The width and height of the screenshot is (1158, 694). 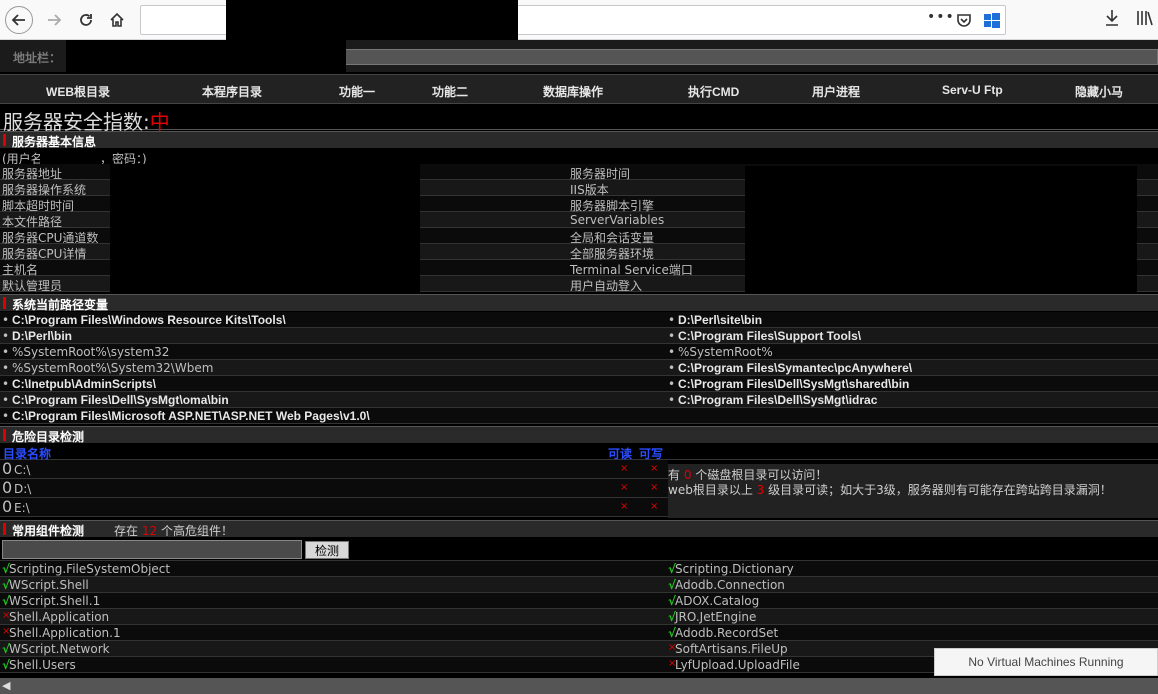 What do you see at coordinates (120, 400) in the screenshot?
I see `path-entry: C:\Program Files\Dell\SysMgt\oma\bin` at bounding box center [120, 400].